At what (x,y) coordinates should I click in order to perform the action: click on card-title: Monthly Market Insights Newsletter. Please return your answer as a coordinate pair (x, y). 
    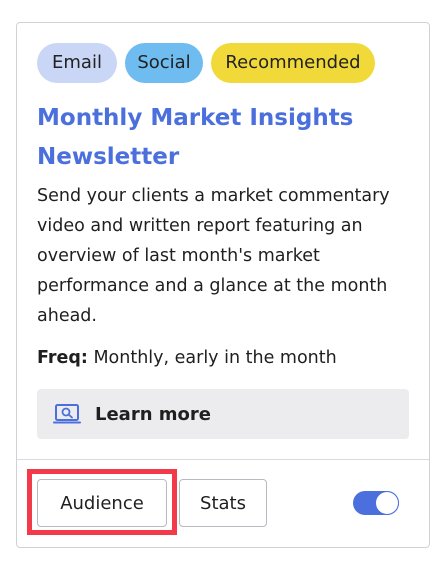
    Looking at the image, I should click on (217, 138).